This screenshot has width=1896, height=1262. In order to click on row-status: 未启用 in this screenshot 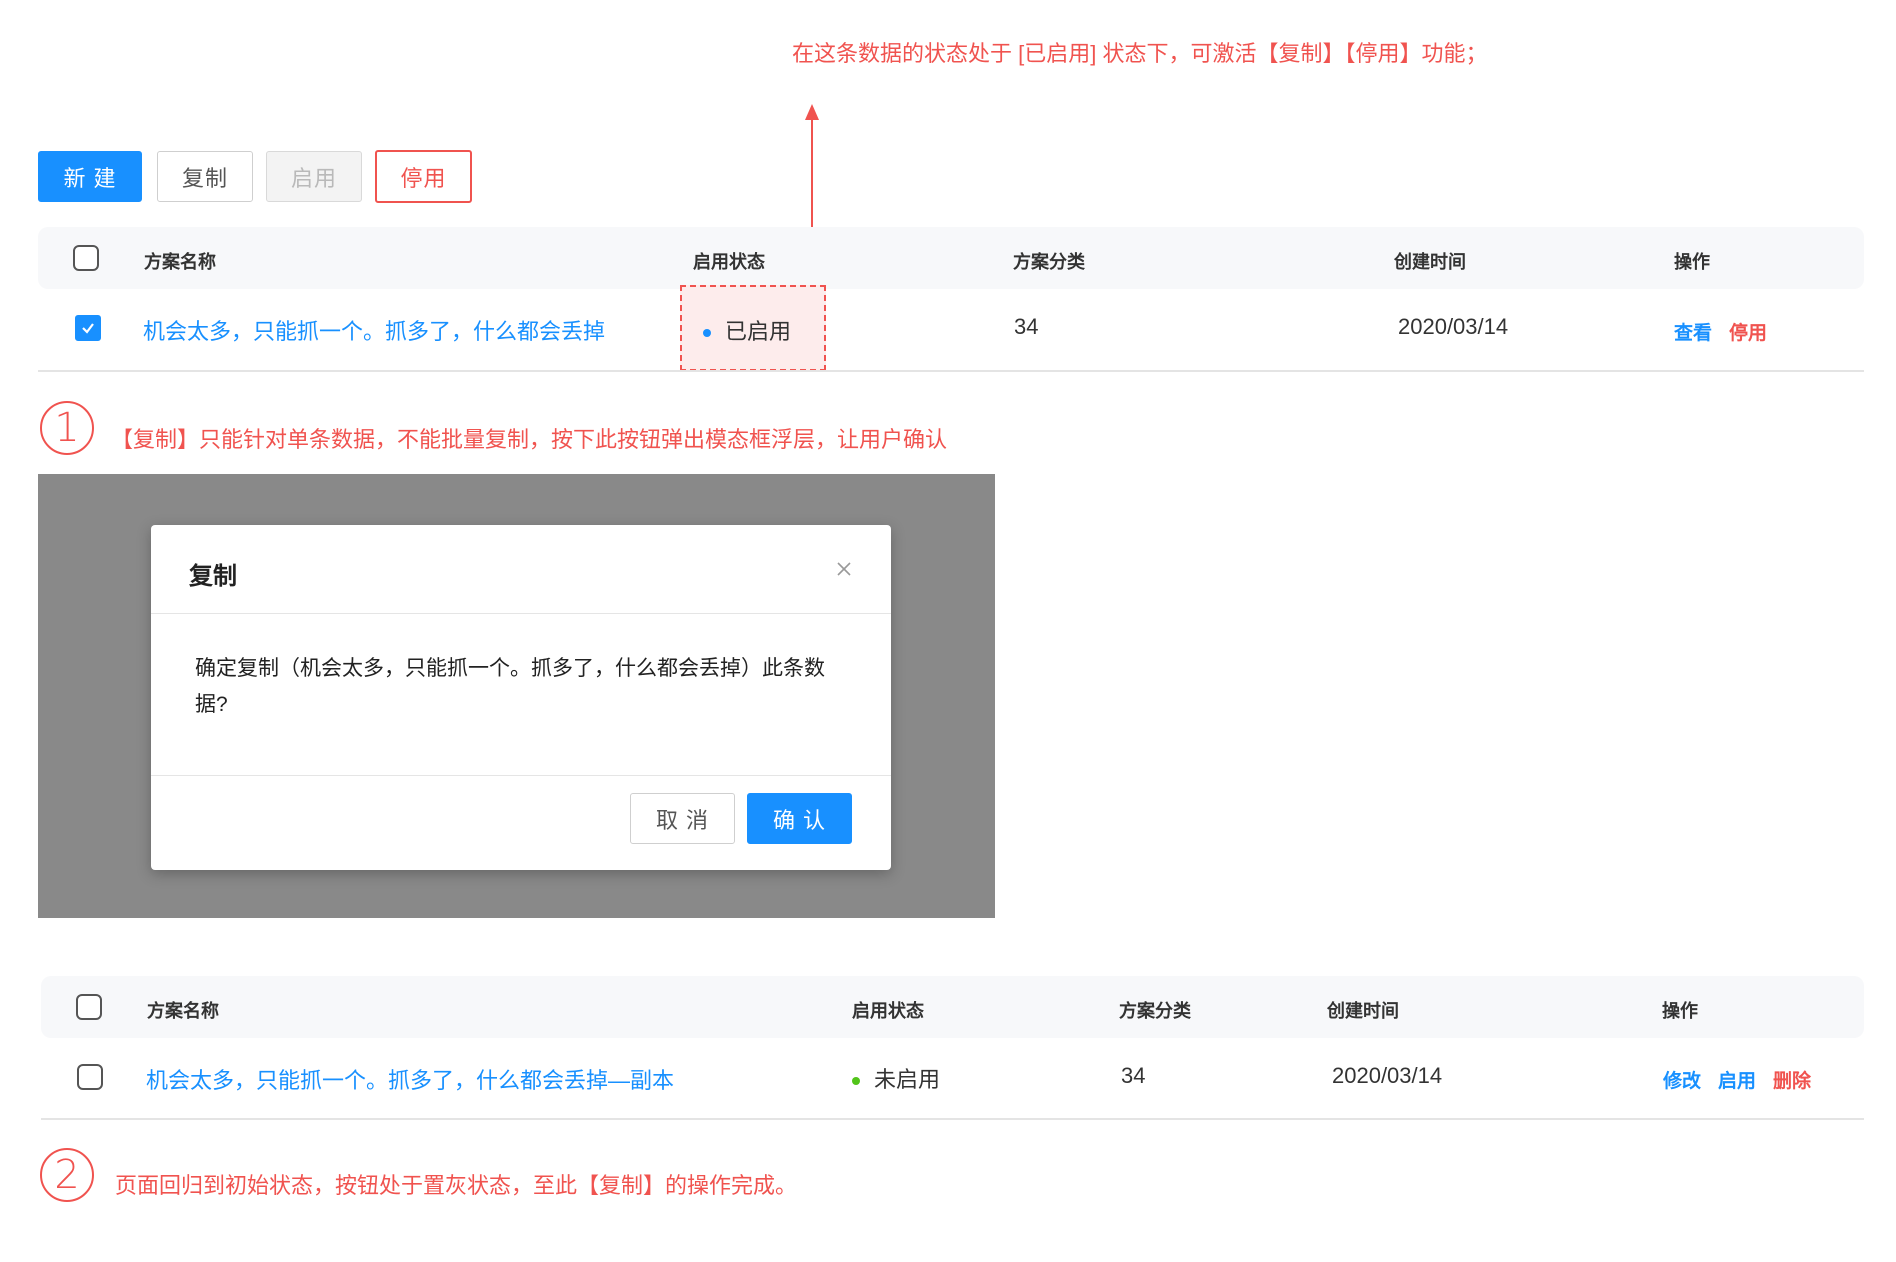, I will do `click(896, 1078)`.